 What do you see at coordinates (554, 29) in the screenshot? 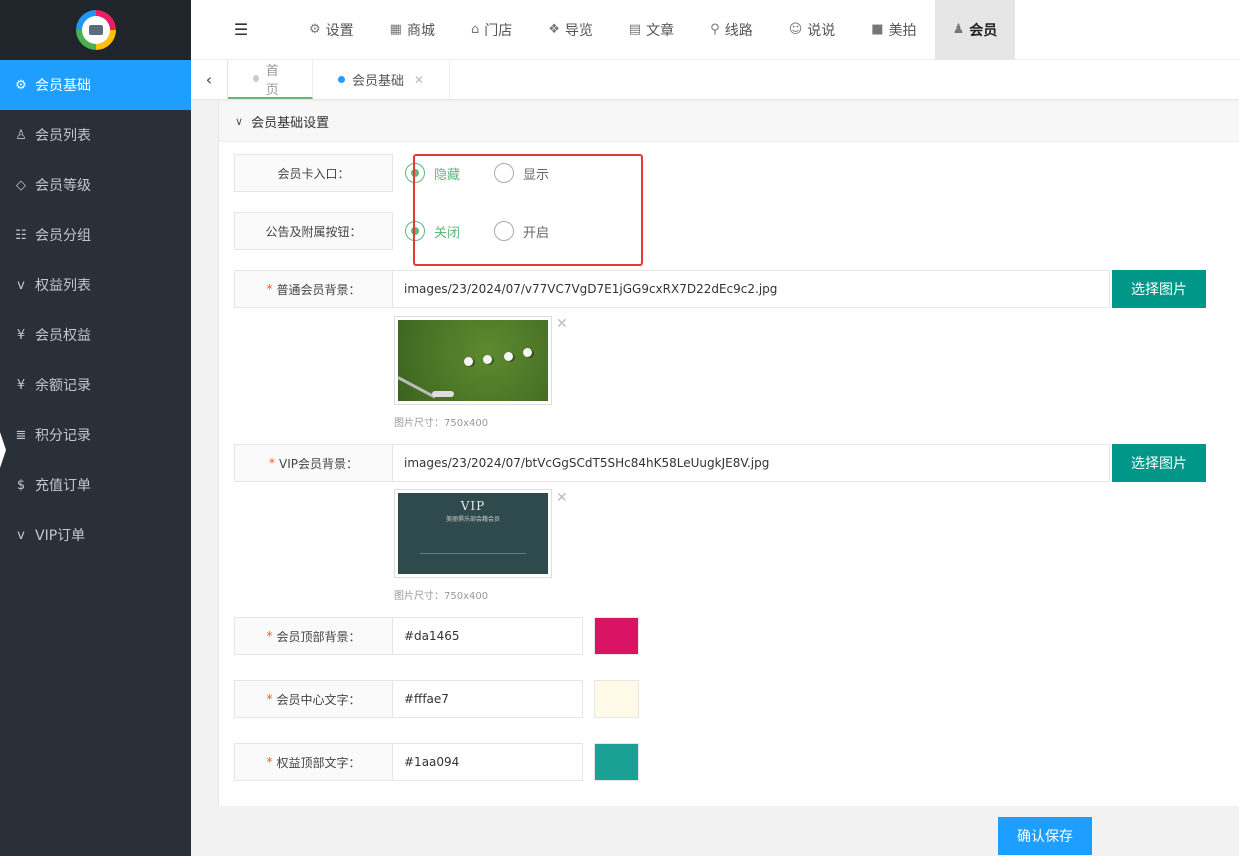
I see `cubes-icon: ❖` at bounding box center [554, 29].